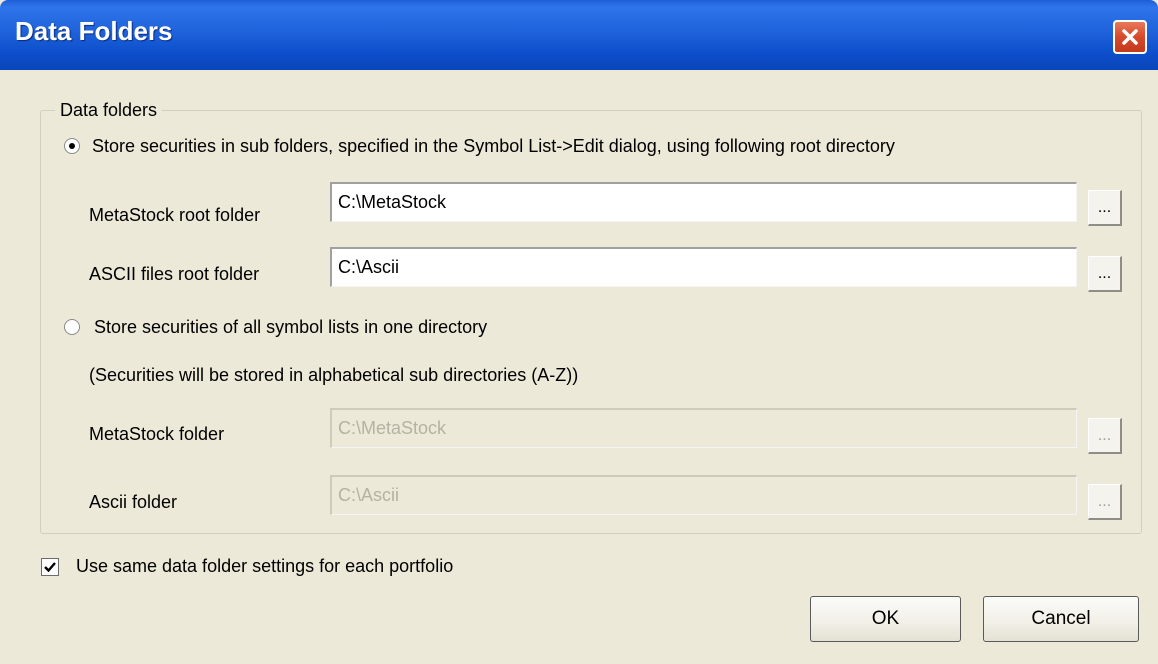 Image resolution: width=1158 pixels, height=664 pixels. What do you see at coordinates (72, 146) in the screenshot?
I see `radio-subfolders` at bounding box center [72, 146].